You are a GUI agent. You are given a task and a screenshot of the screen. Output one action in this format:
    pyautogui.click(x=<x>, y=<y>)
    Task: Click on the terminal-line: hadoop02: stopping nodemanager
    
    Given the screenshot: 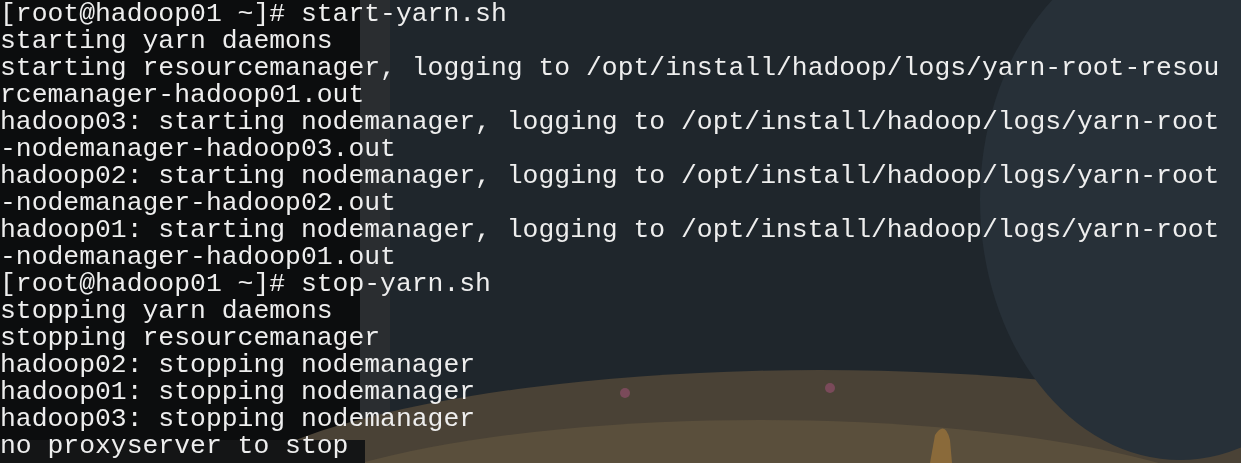 What is the action you would take?
    pyautogui.click(x=238, y=365)
    